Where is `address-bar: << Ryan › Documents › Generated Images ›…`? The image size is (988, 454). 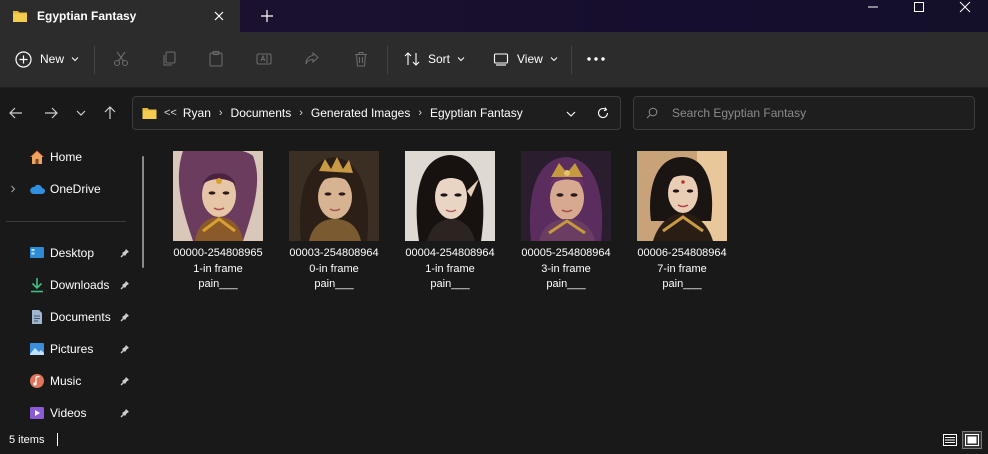
address-bar: << Ryan › Documents › Generated Images ›… is located at coordinates (376, 113).